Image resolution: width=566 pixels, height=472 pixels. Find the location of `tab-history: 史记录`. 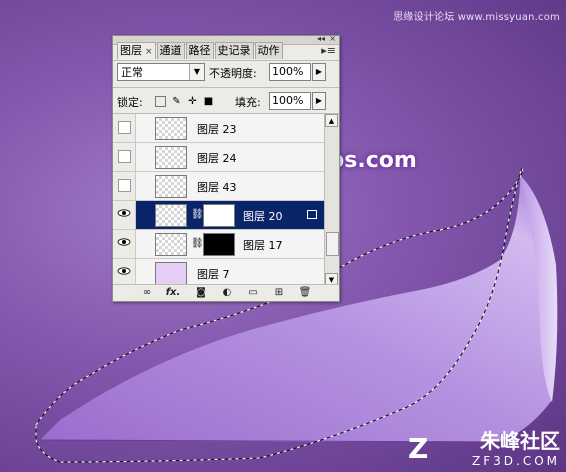

tab-history: 史记录 is located at coordinates (234, 50).